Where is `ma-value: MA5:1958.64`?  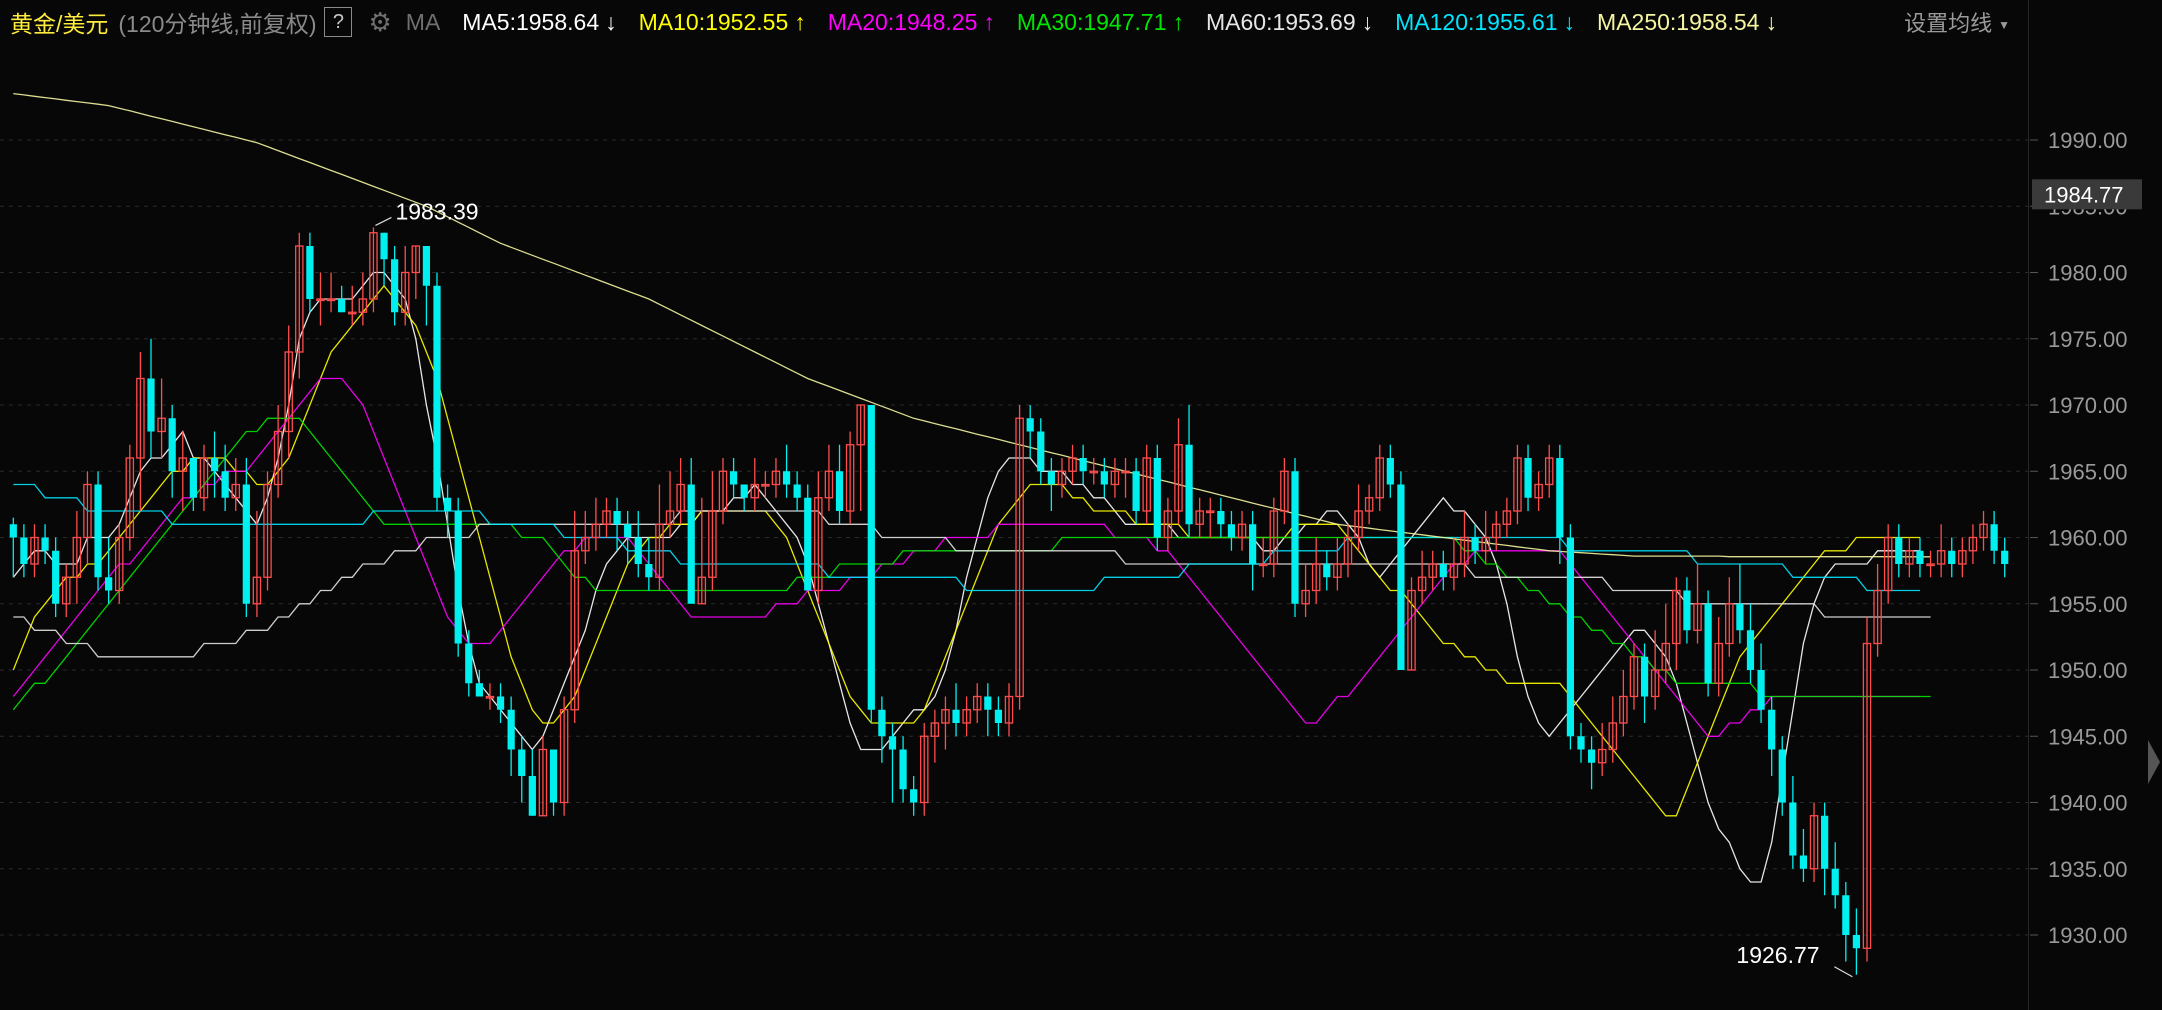
ma-value: MA5:1958.64 is located at coordinates (531, 21).